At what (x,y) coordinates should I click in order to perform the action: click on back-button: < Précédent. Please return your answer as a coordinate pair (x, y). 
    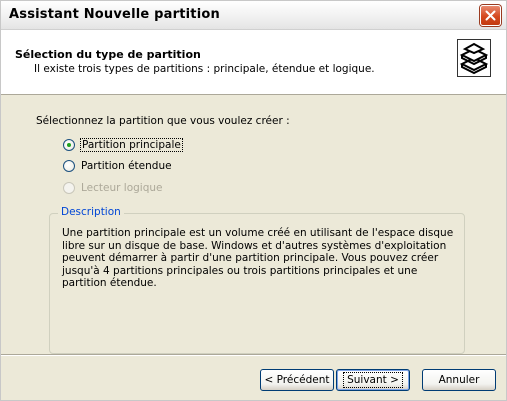
    Looking at the image, I should click on (297, 380).